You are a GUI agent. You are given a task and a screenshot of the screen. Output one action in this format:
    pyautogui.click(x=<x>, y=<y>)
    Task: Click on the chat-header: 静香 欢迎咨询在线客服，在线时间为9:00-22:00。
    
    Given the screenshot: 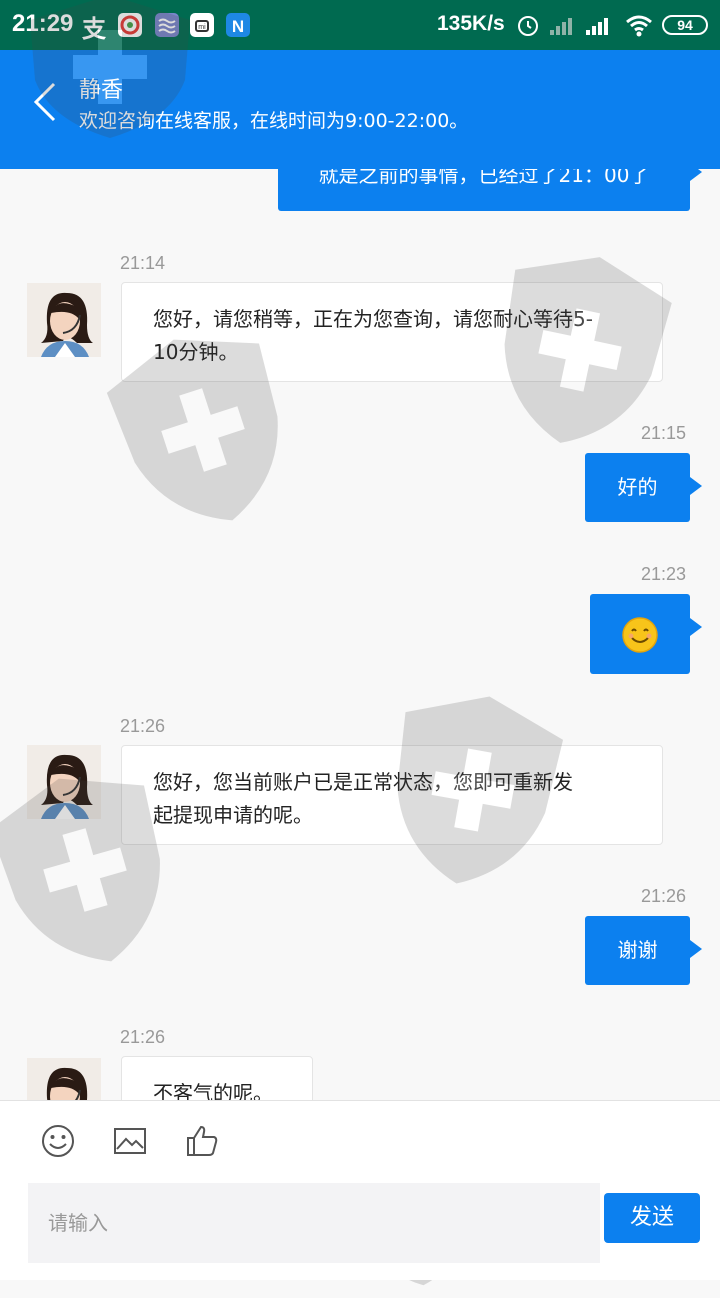 What is the action you would take?
    pyautogui.click(x=360, y=109)
    